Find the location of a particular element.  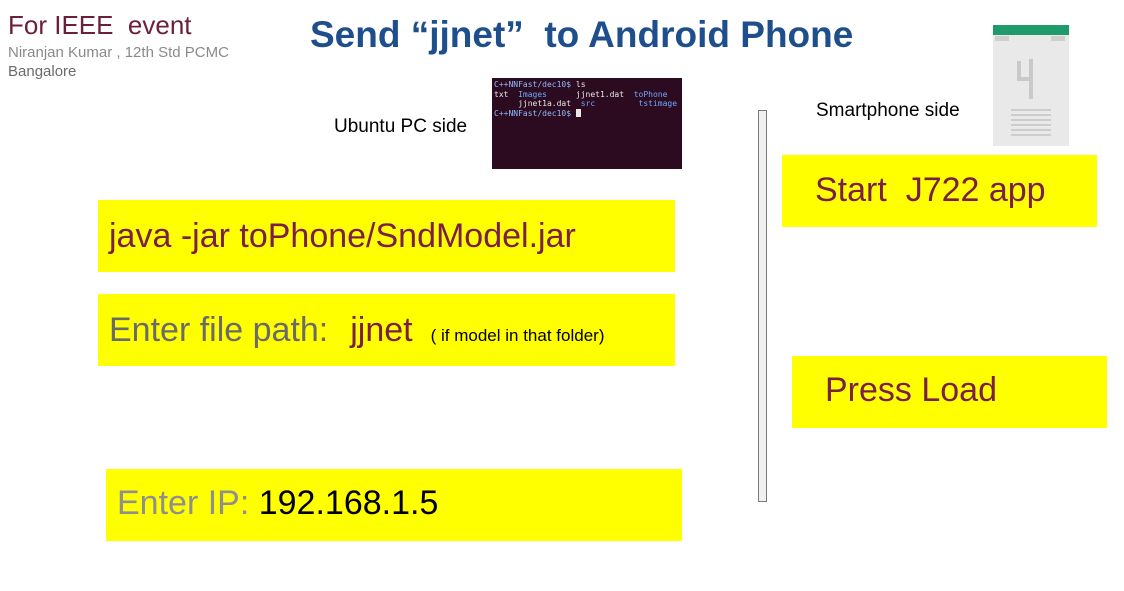

phone-app-bar is located at coordinates (1031, 30).